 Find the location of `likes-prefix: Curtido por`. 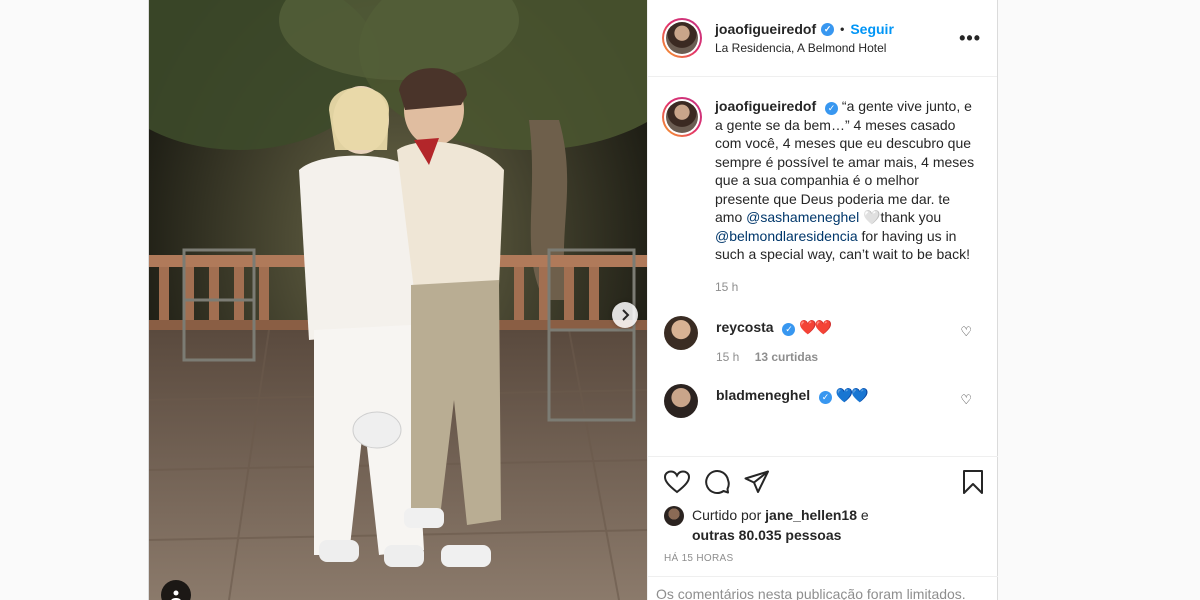

likes-prefix: Curtido por is located at coordinates (729, 515).